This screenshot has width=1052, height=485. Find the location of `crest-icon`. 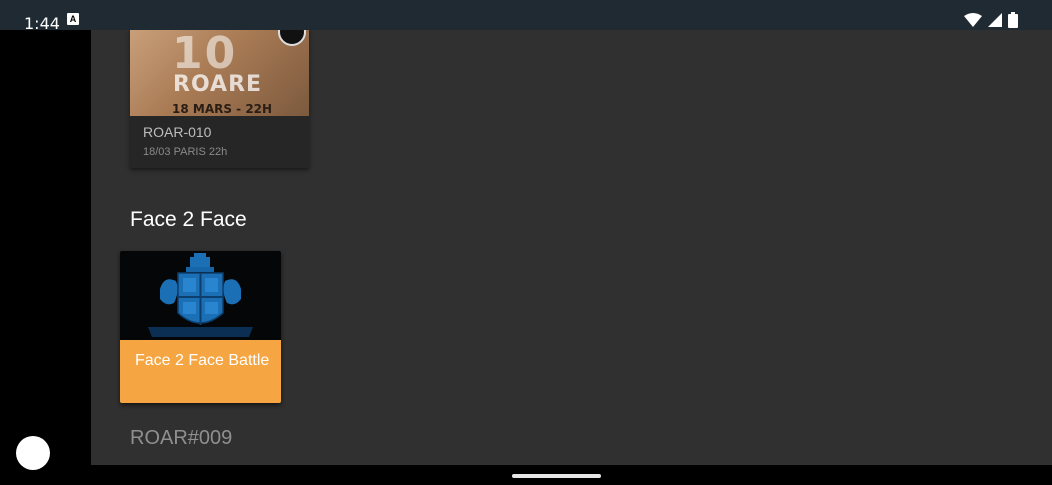

crest-icon is located at coordinates (200, 295).